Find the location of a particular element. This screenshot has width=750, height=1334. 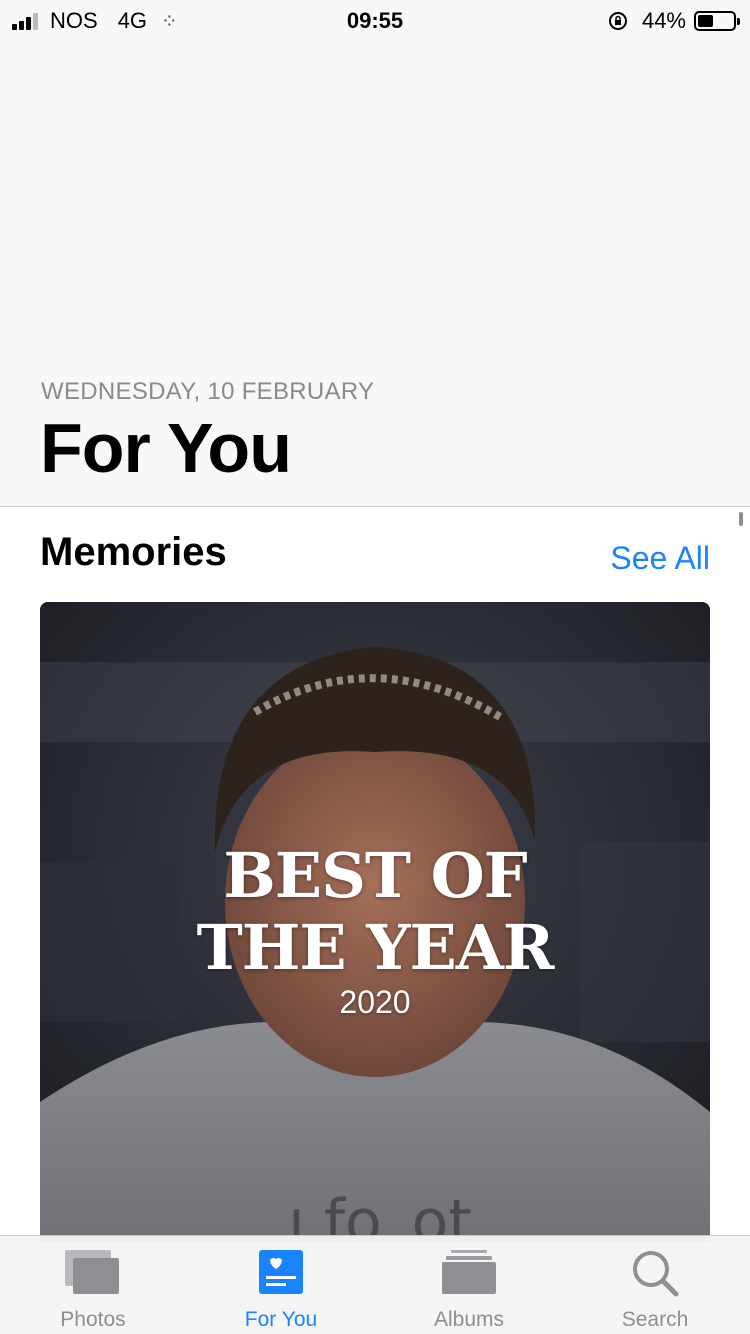

photos-icon is located at coordinates (92, 1272).